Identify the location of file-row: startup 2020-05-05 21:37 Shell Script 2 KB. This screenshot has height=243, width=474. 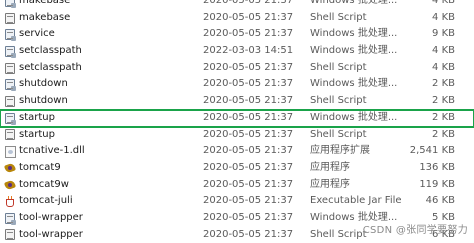
(237, 135).